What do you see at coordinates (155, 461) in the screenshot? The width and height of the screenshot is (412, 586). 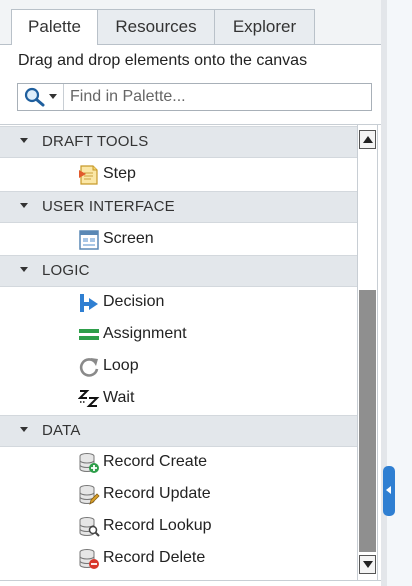 I see `item-label: Record Create` at bounding box center [155, 461].